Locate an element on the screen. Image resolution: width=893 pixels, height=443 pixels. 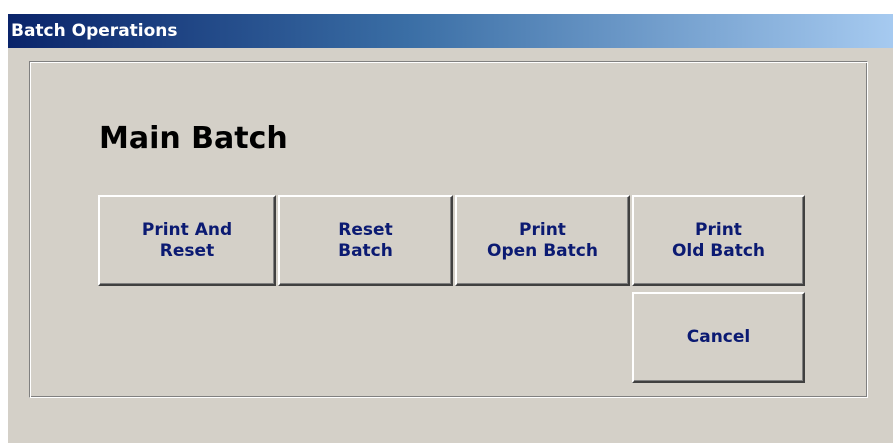
window-title: Batch Operations is located at coordinates (94, 31).